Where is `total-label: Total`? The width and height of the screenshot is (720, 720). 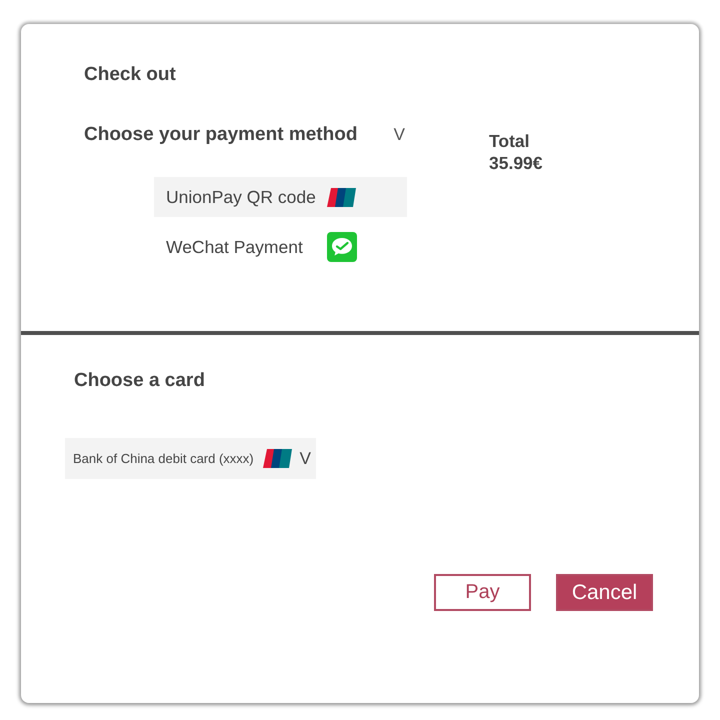
total-label: Total is located at coordinates (509, 141).